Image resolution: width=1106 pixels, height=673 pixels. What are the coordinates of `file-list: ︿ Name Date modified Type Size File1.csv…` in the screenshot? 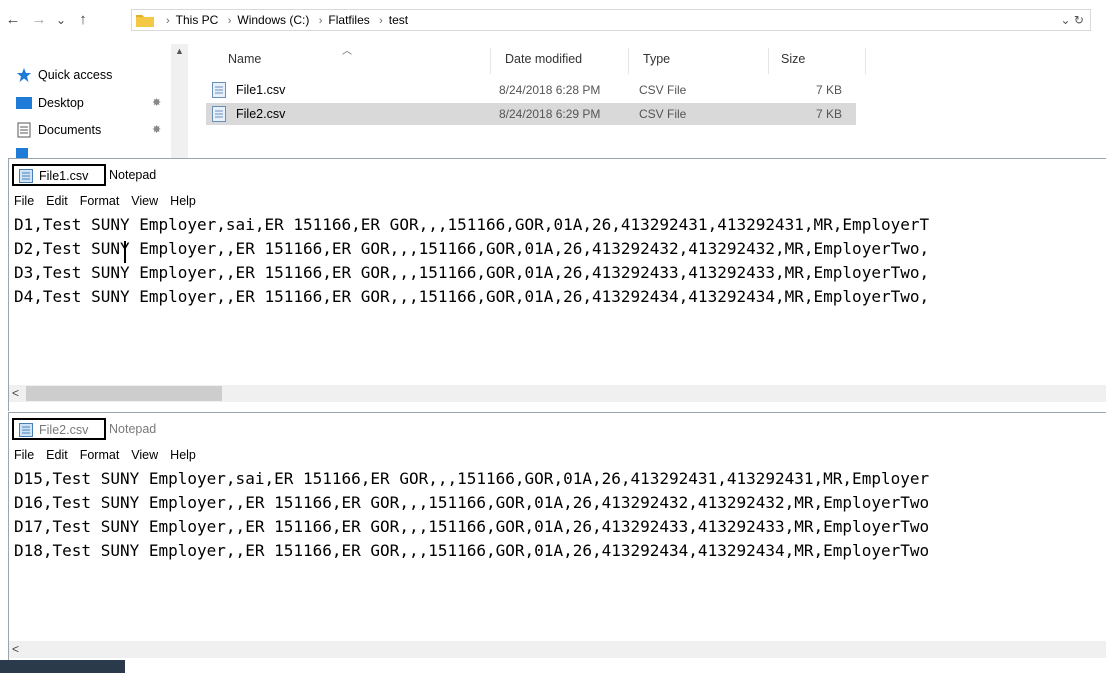 It's located at (653, 102).